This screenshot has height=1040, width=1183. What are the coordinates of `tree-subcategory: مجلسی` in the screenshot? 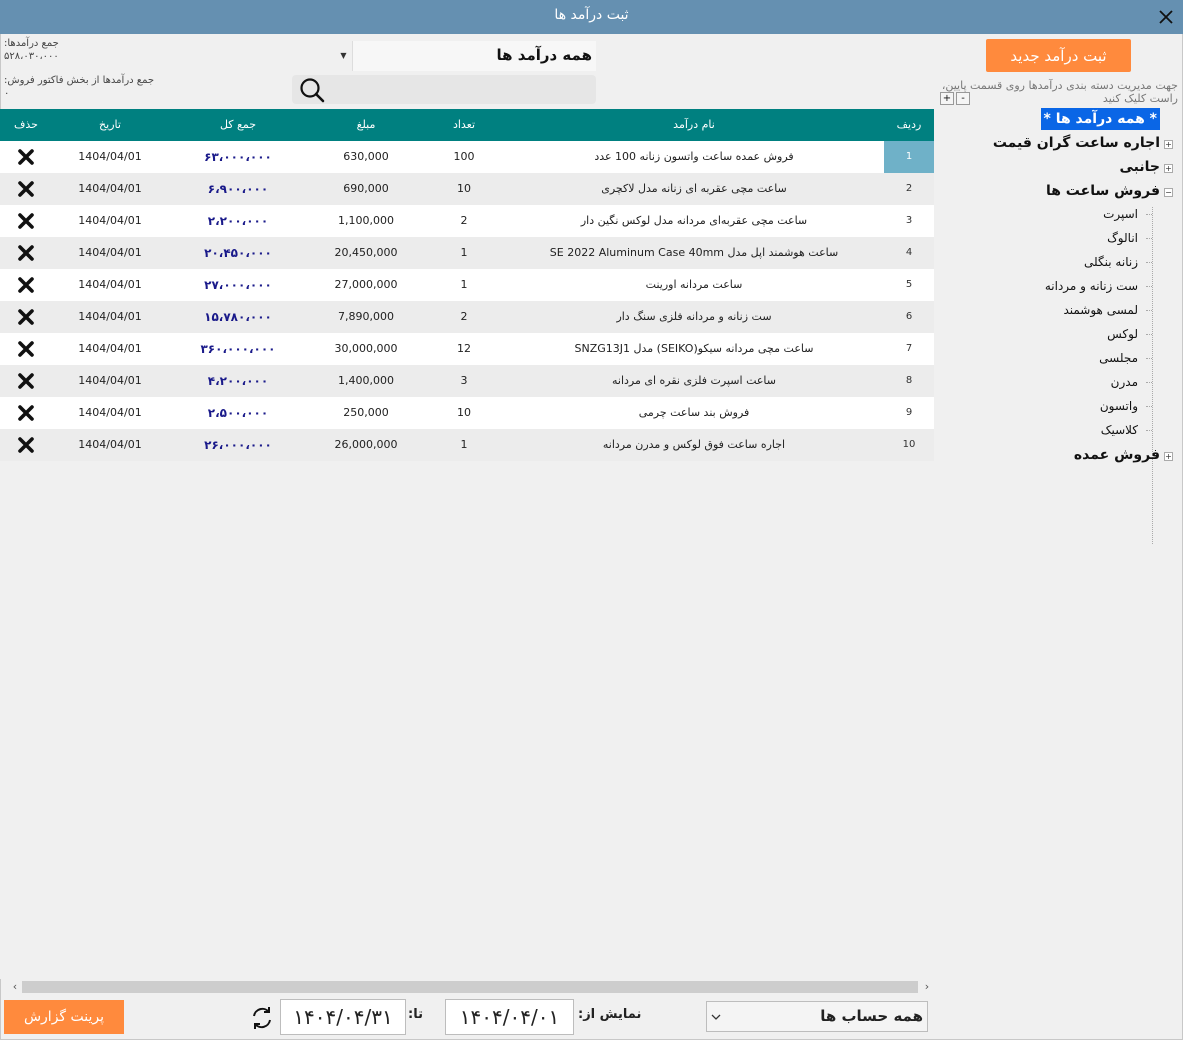 It's located at (1118, 358).